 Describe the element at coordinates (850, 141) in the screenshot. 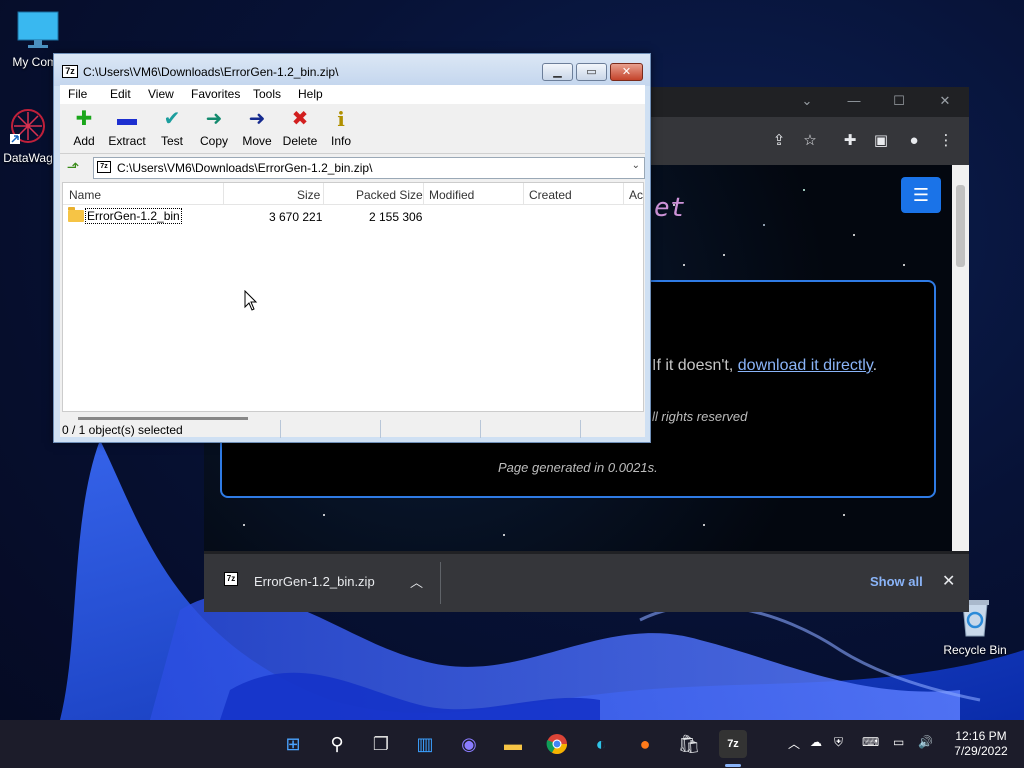

I see `extensions-icon: ✚` at that location.